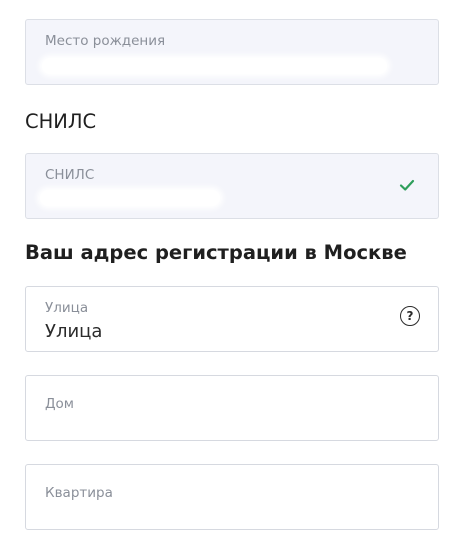 This screenshot has width=465, height=545. Describe the element at coordinates (105, 41) in the screenshot. I see `birthplace-label: Место рождения` at that location.